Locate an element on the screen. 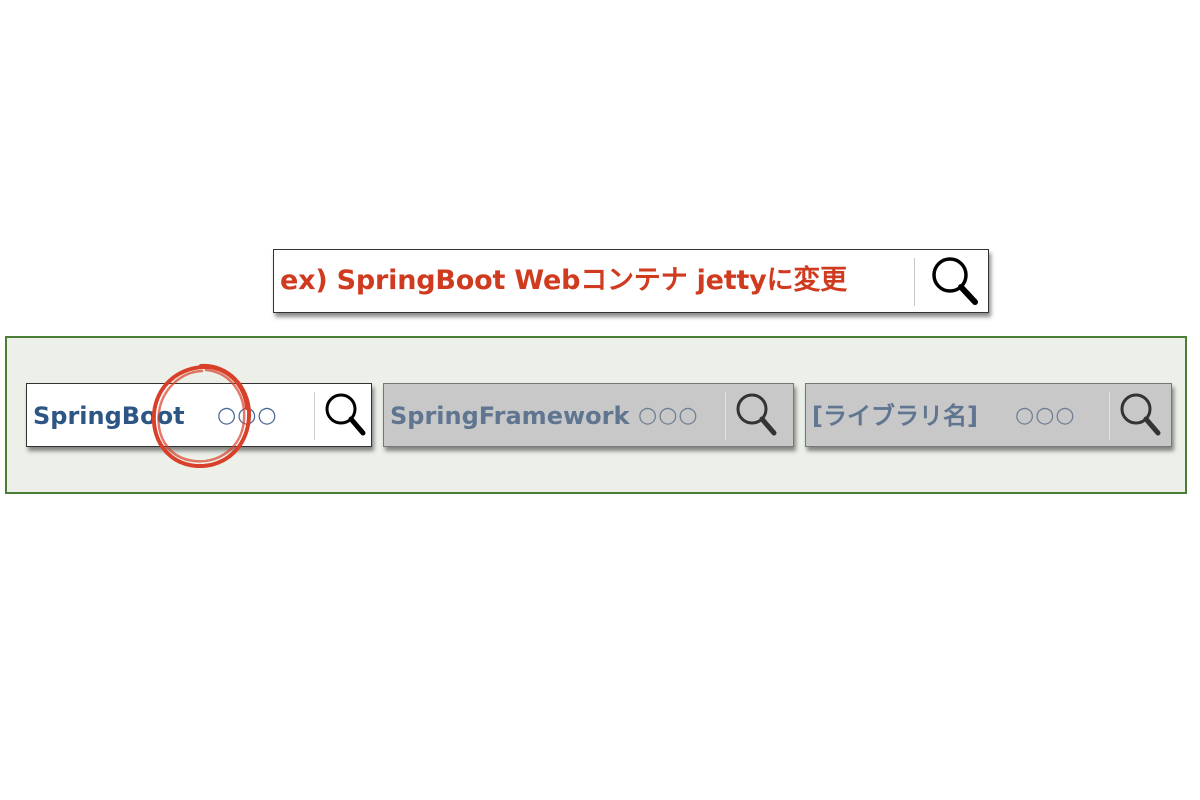 The image size is (1200, 800). search-box-library-name: [ライブラリ名] ○○○ is located at coordinates (988, 415).